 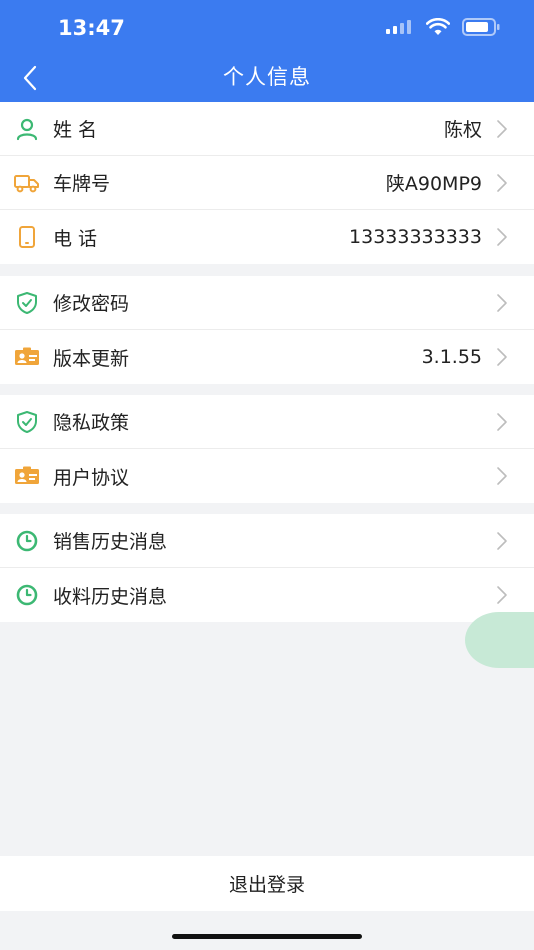 I want to click on history-group: 销售历史消息 收料历史消息, so click(x=267, y=568).